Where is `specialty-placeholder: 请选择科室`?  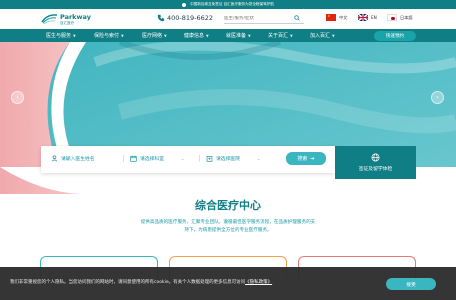 specialty-placeholder: 请选择科室 is located at coordinates (152, 159).